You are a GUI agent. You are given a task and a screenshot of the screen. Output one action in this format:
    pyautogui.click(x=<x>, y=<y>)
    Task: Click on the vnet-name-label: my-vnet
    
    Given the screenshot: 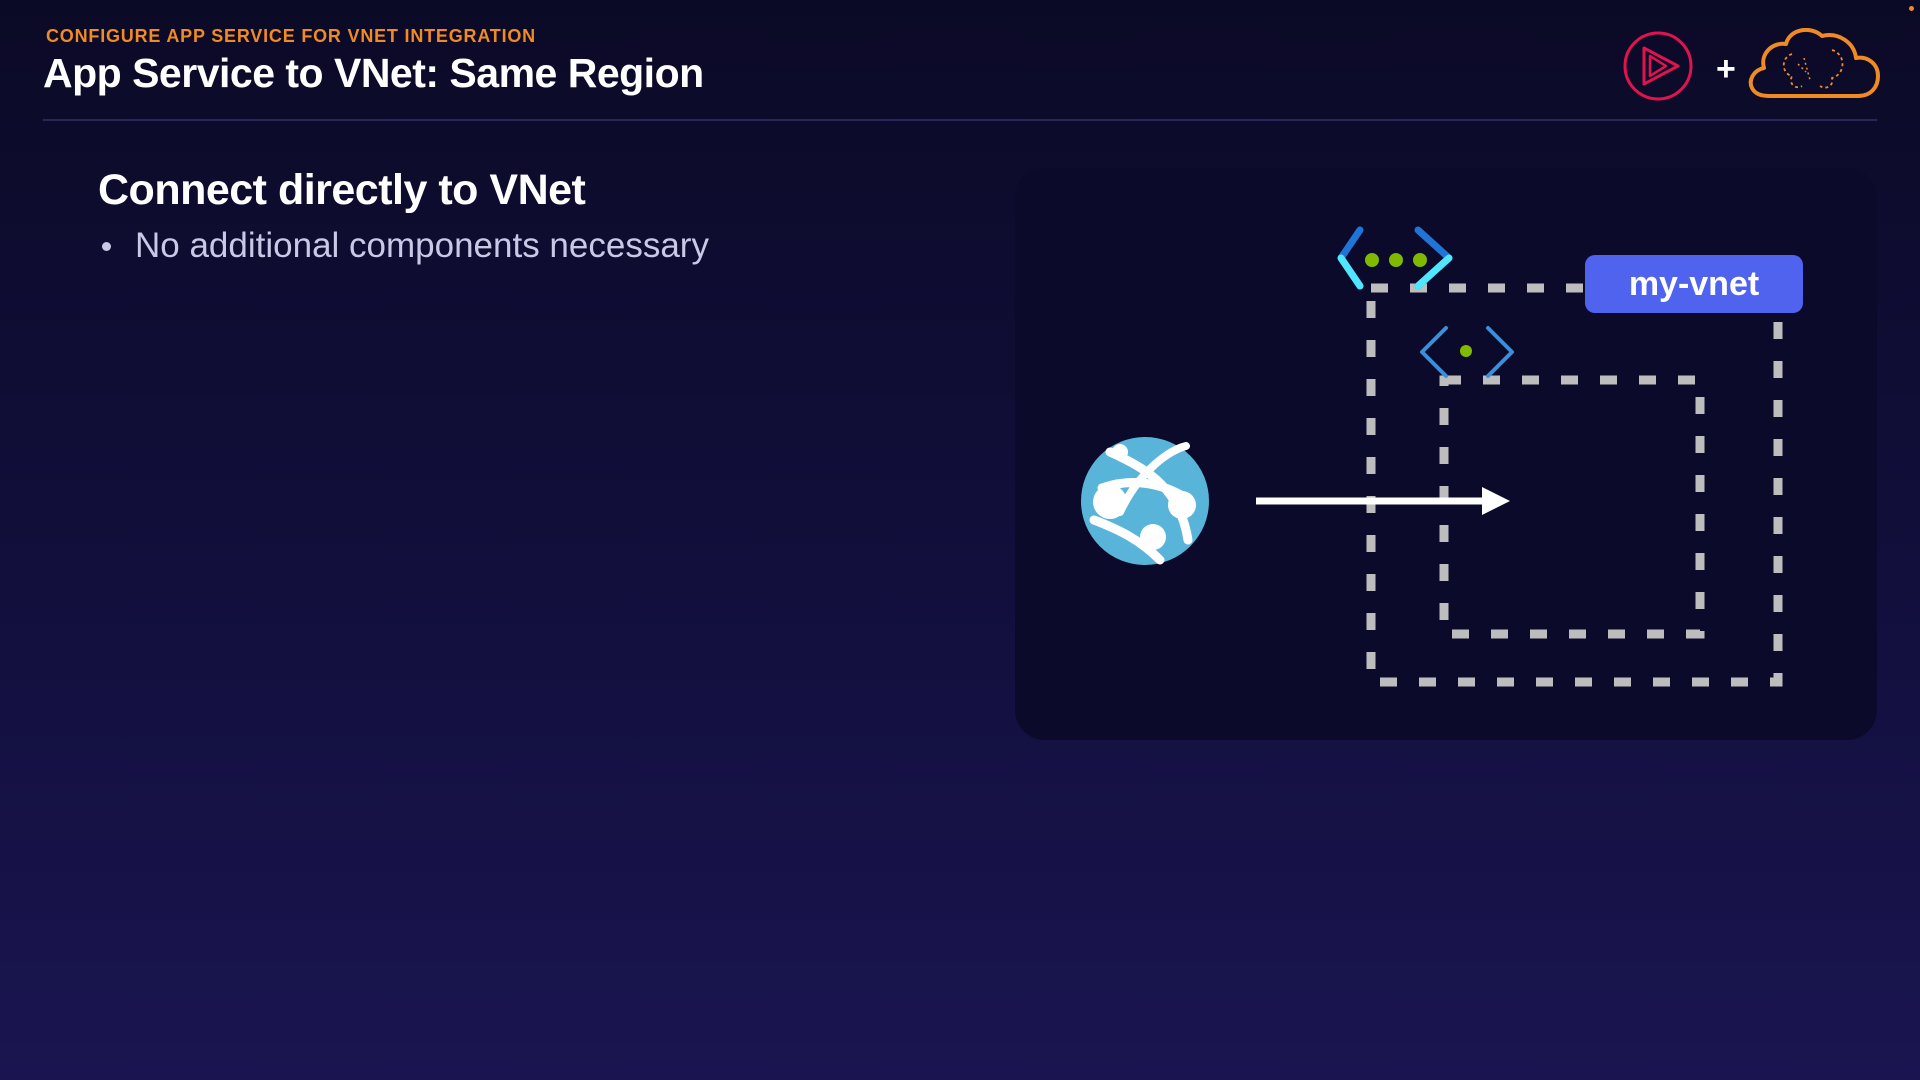 What is the action you would take?
    pyautogui.click(x=1694, y=284)
    